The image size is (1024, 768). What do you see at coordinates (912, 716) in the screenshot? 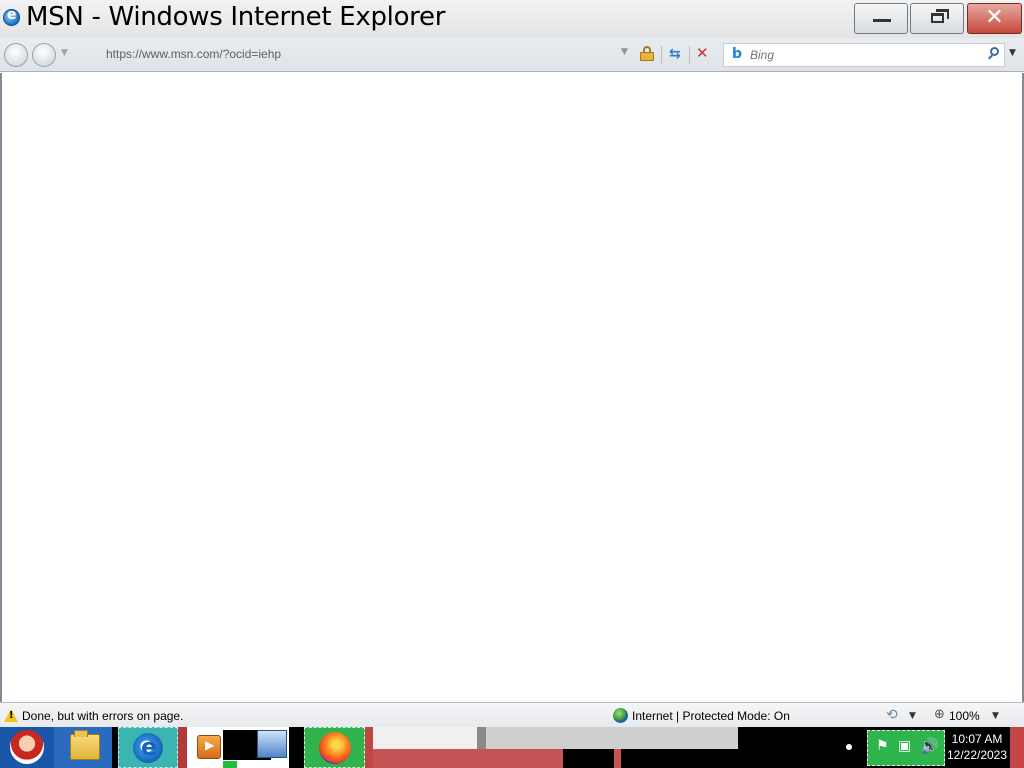
I see `protected-mode-dropdown-icon: ▼` at bounding box center [912, 716].